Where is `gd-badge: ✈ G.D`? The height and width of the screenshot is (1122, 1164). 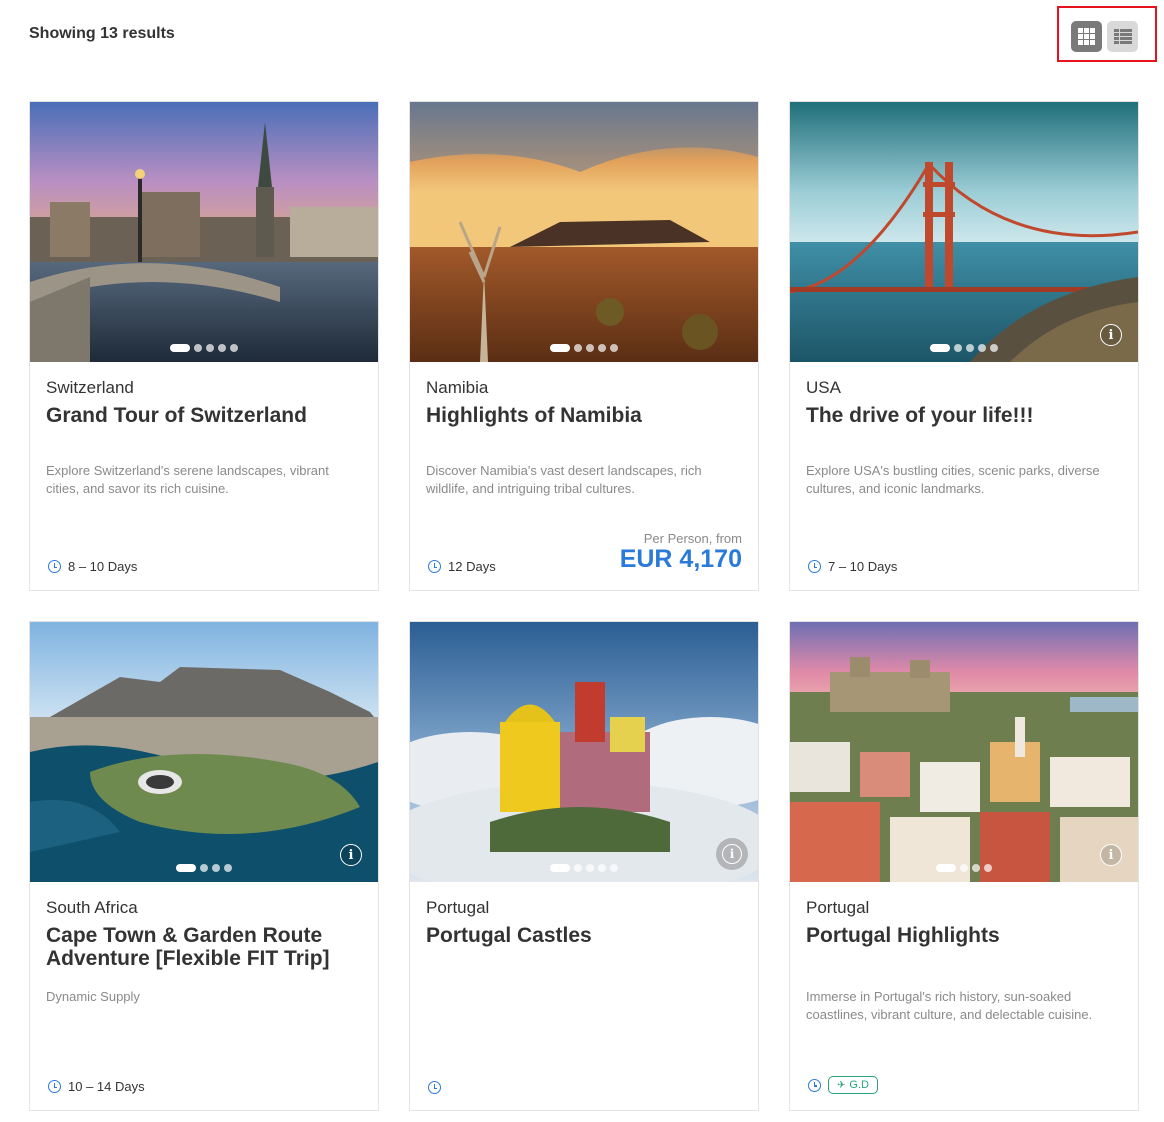 gd-badge: ✈ G.D is located at coordinates (853, 1085).